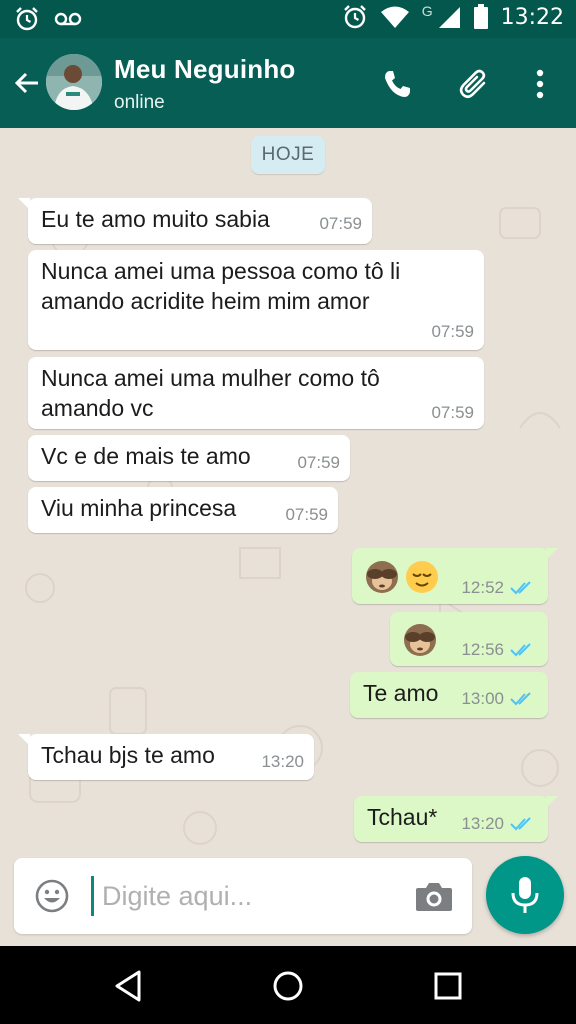  I want to click on menu-button, so click(540, 84).